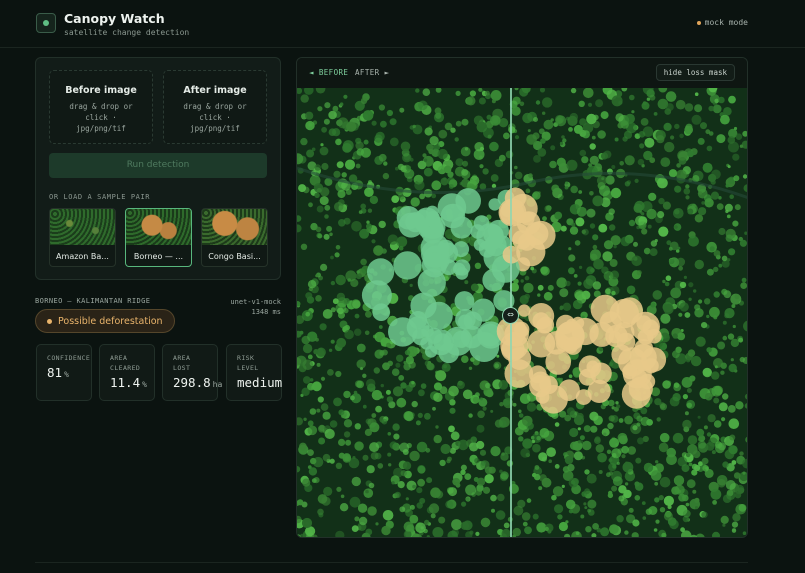 The width and height of the screenshot is (805, 573). Describe the element at coordinates (182, 363) in the screenshot. I see `stat-key: AREA LOST` at that location.